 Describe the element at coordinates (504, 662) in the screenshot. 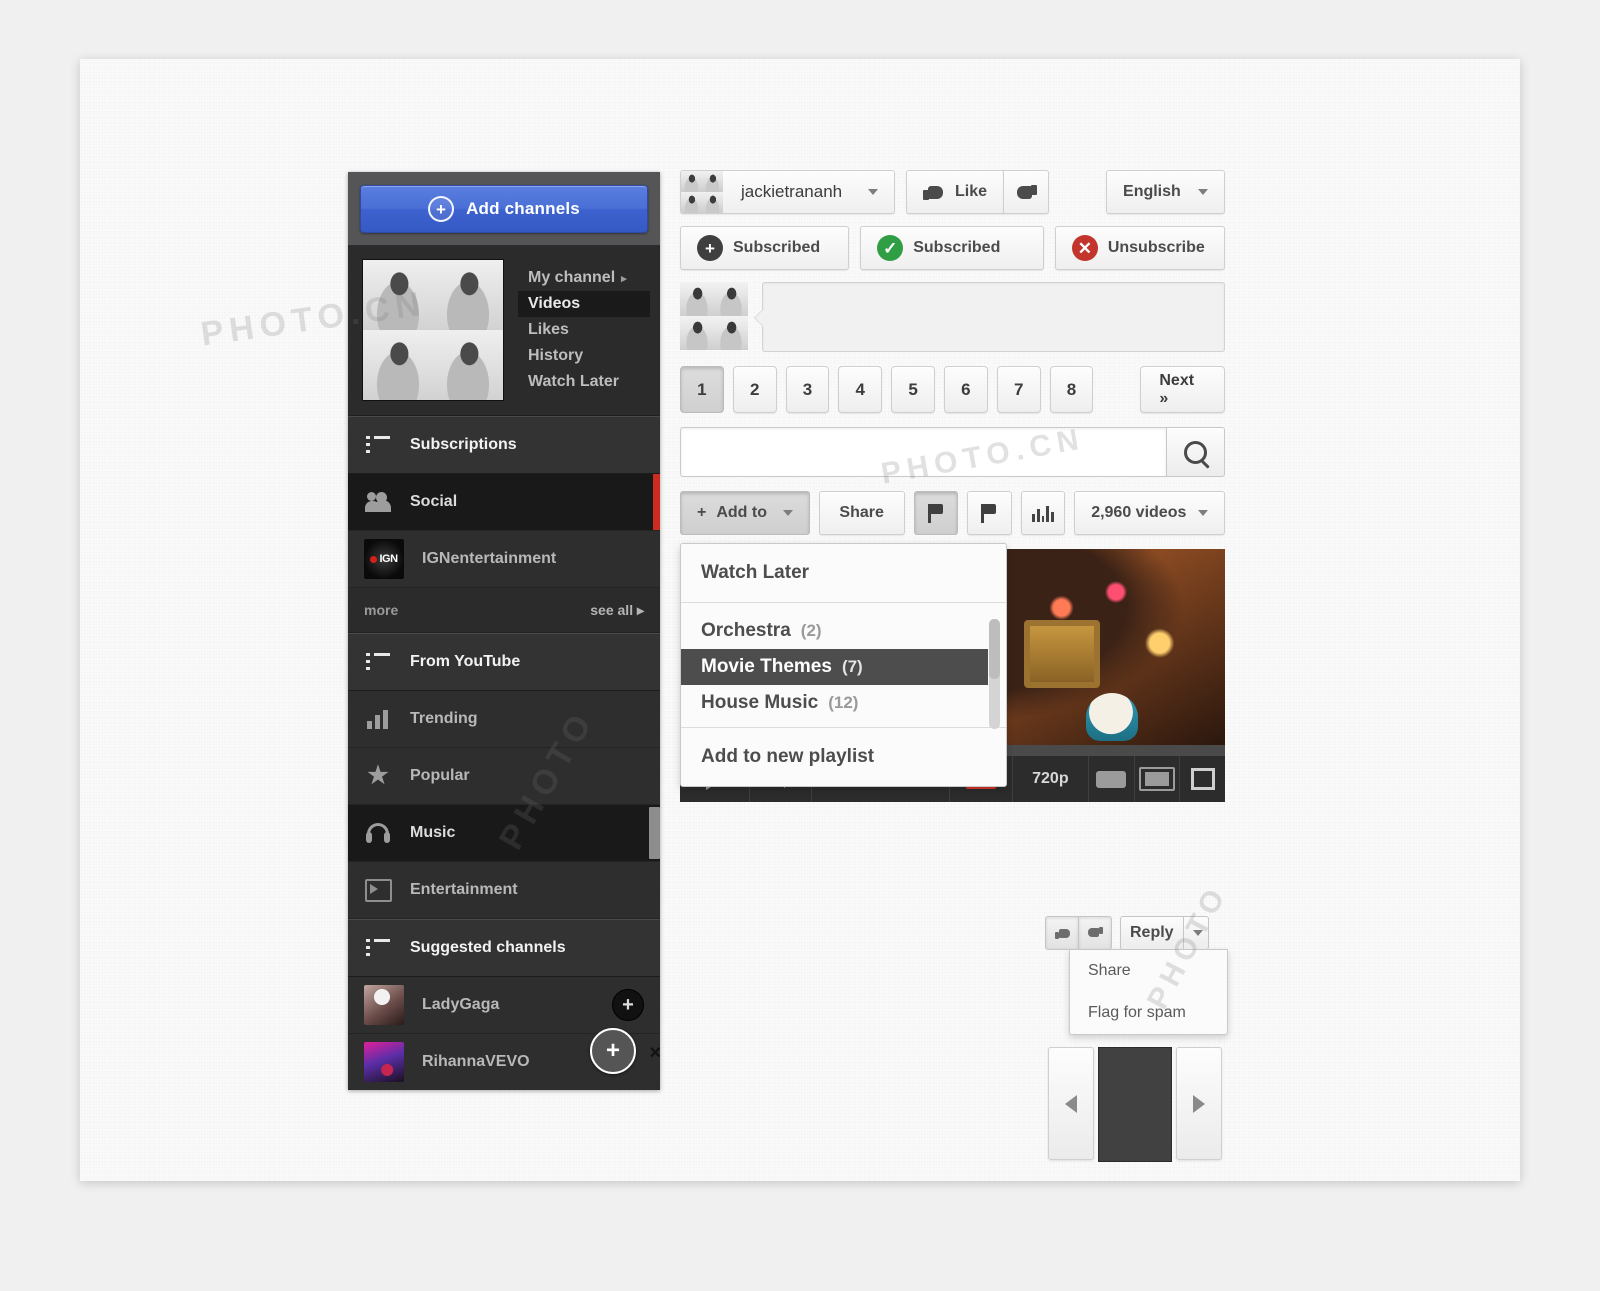

I see `sidebar-section-from-youtube: From YouTube` at that location.